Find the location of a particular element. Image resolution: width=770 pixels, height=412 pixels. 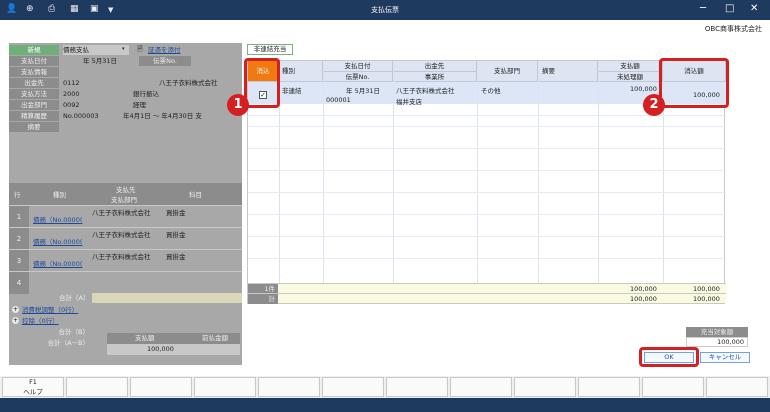

window-title: 支払伝票 is located at coordinates (385, 10).